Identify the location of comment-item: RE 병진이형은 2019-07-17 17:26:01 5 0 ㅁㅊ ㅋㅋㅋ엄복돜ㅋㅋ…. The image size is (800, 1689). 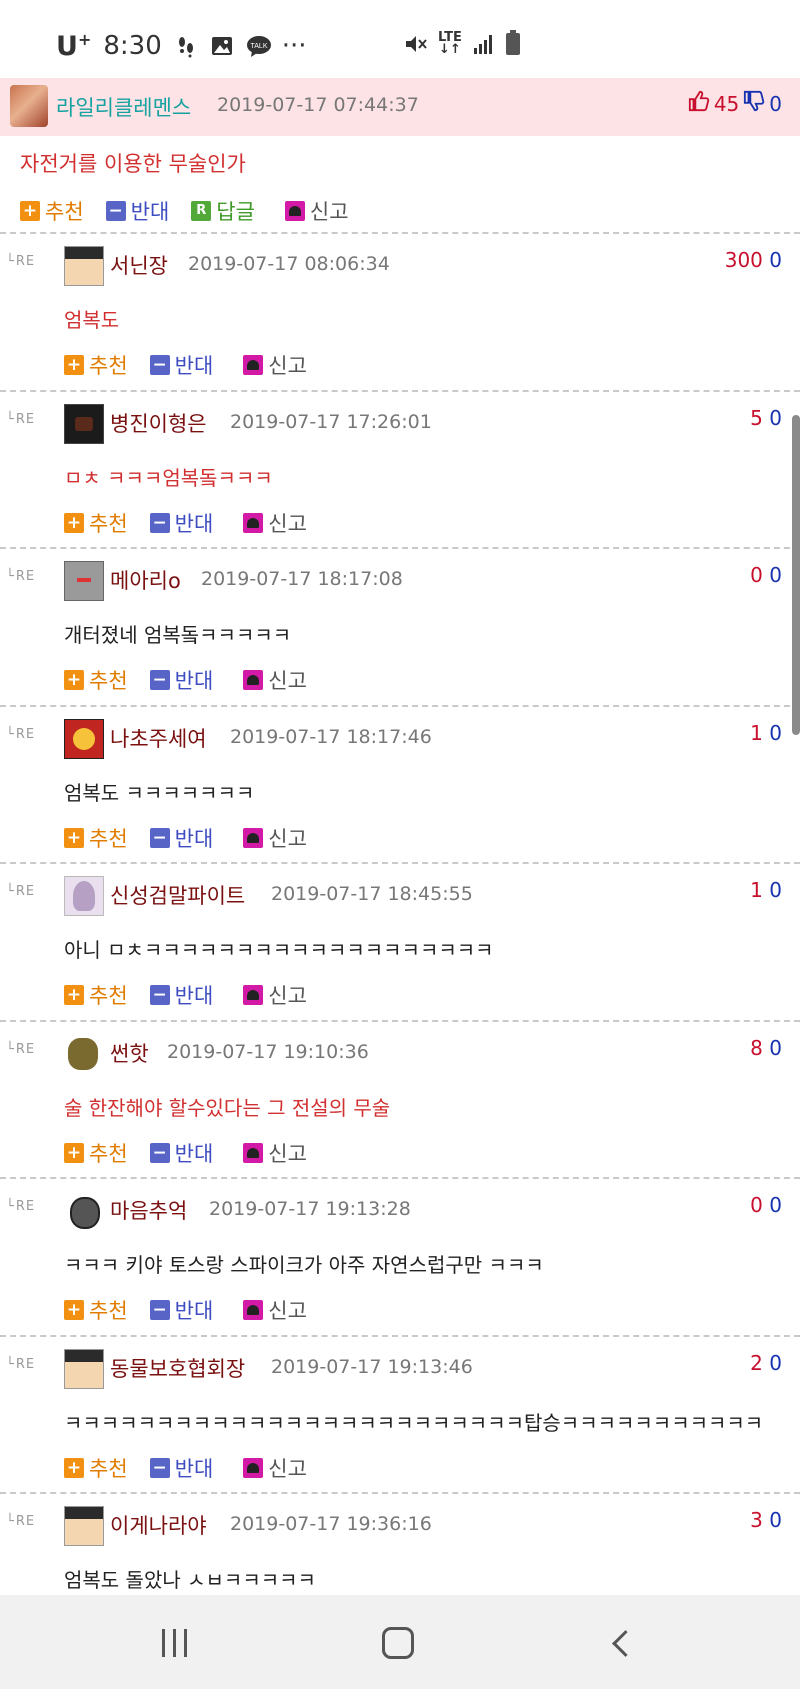
(400, 469).